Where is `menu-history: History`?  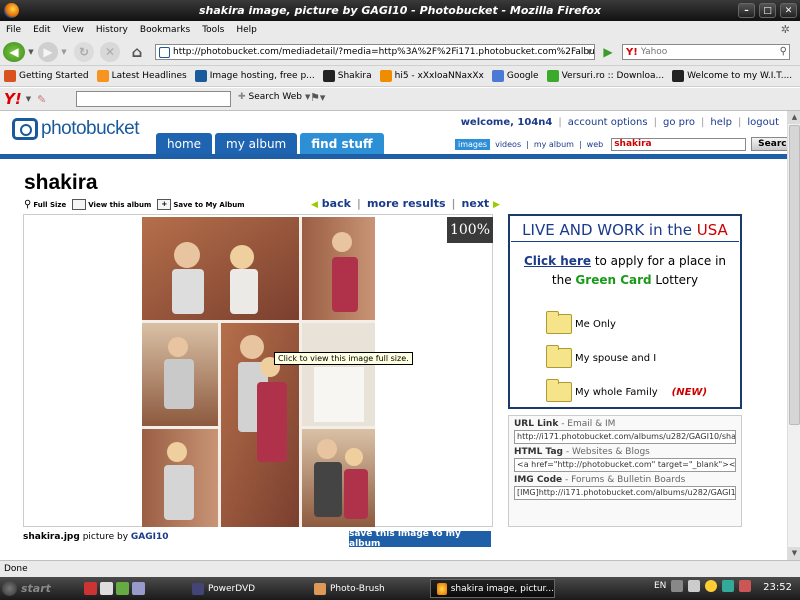 menu-history: History is located at coordinates (112, 30).